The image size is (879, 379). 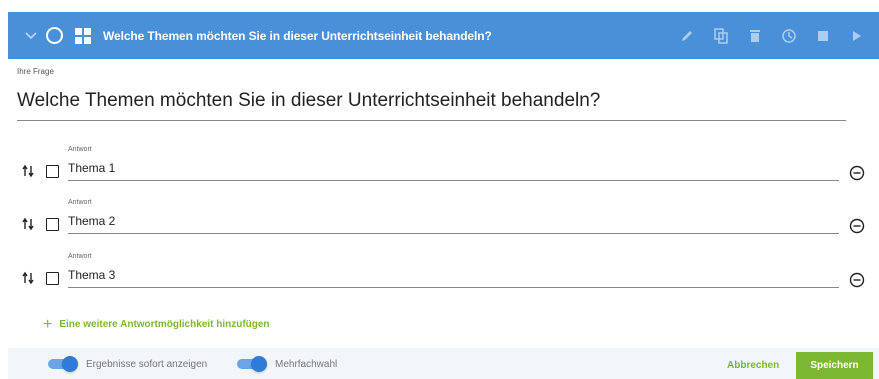 I want to click on trash-icon, so click(x=755, y=36).